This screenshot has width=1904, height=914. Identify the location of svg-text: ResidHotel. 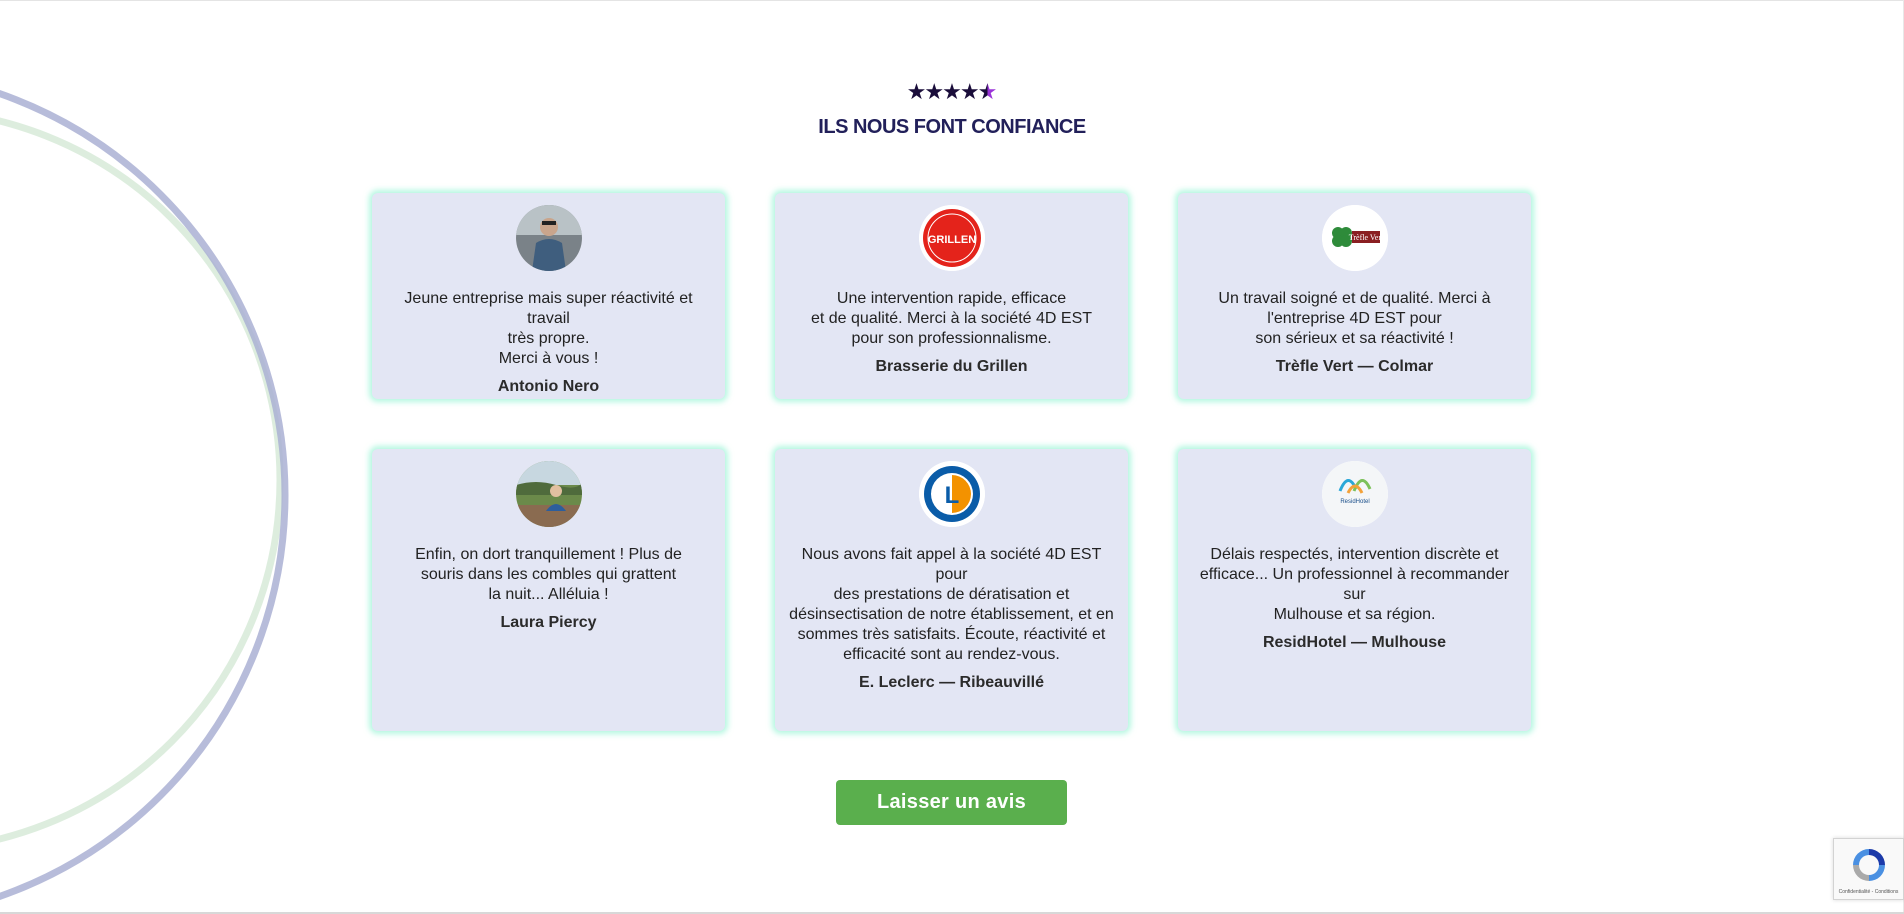
(1354, 502).